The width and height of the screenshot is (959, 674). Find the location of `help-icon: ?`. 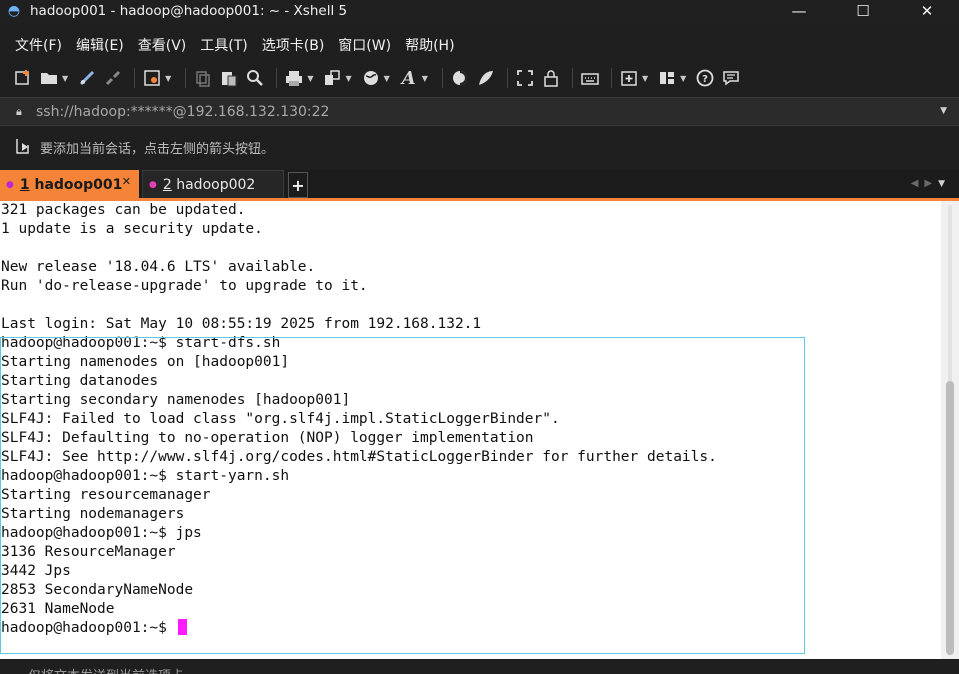

help-icon: ? is located at coordinates (705, 78).